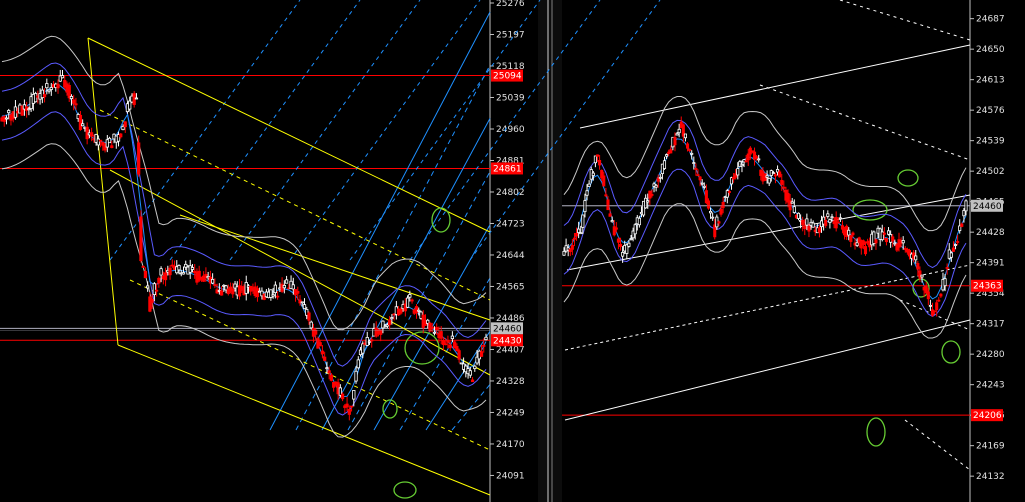 The image size is (1025, 502). Describe the element at coordinates (507, 77) in the screenshot. I see `price-tag-label: 25094` at that location.